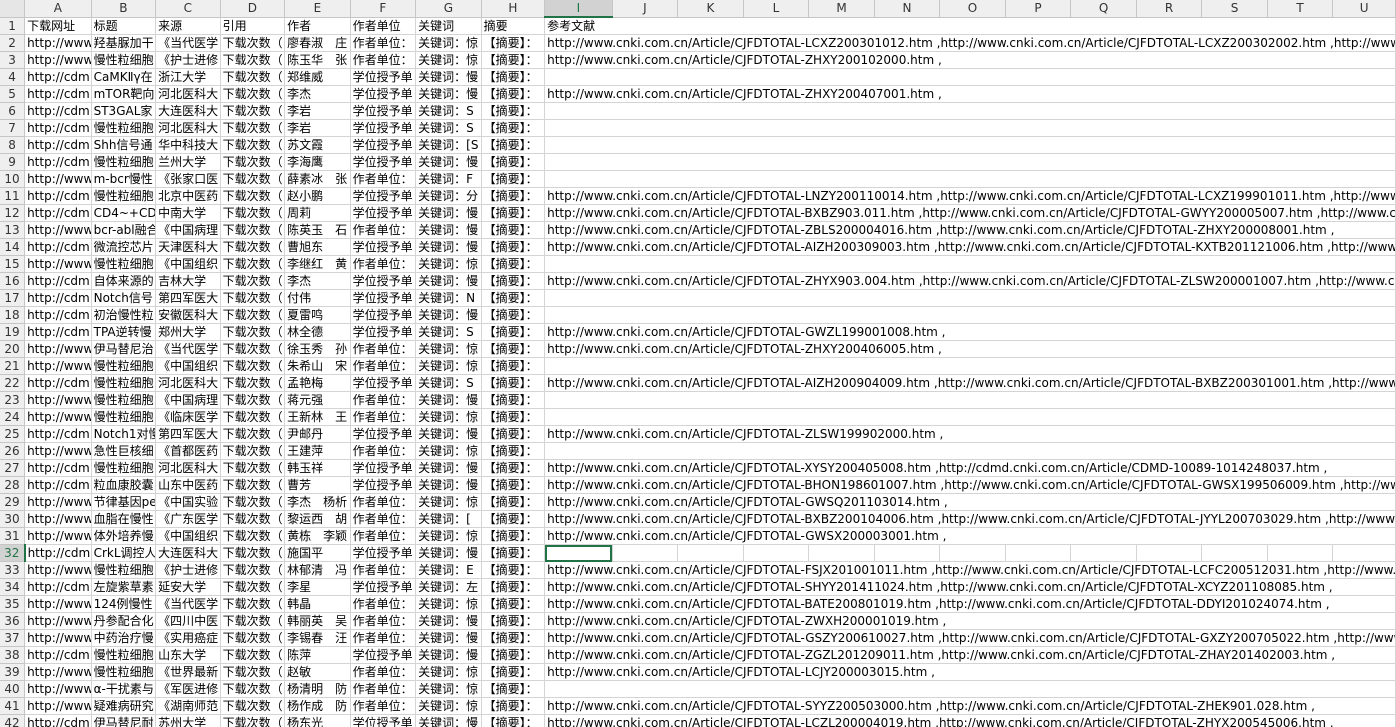 The height and width of the screenshot is (727, 1396). Describe the element at coordinates (188, 349) in the screenshot. I see `cell-c: 《当代医学` at that location.